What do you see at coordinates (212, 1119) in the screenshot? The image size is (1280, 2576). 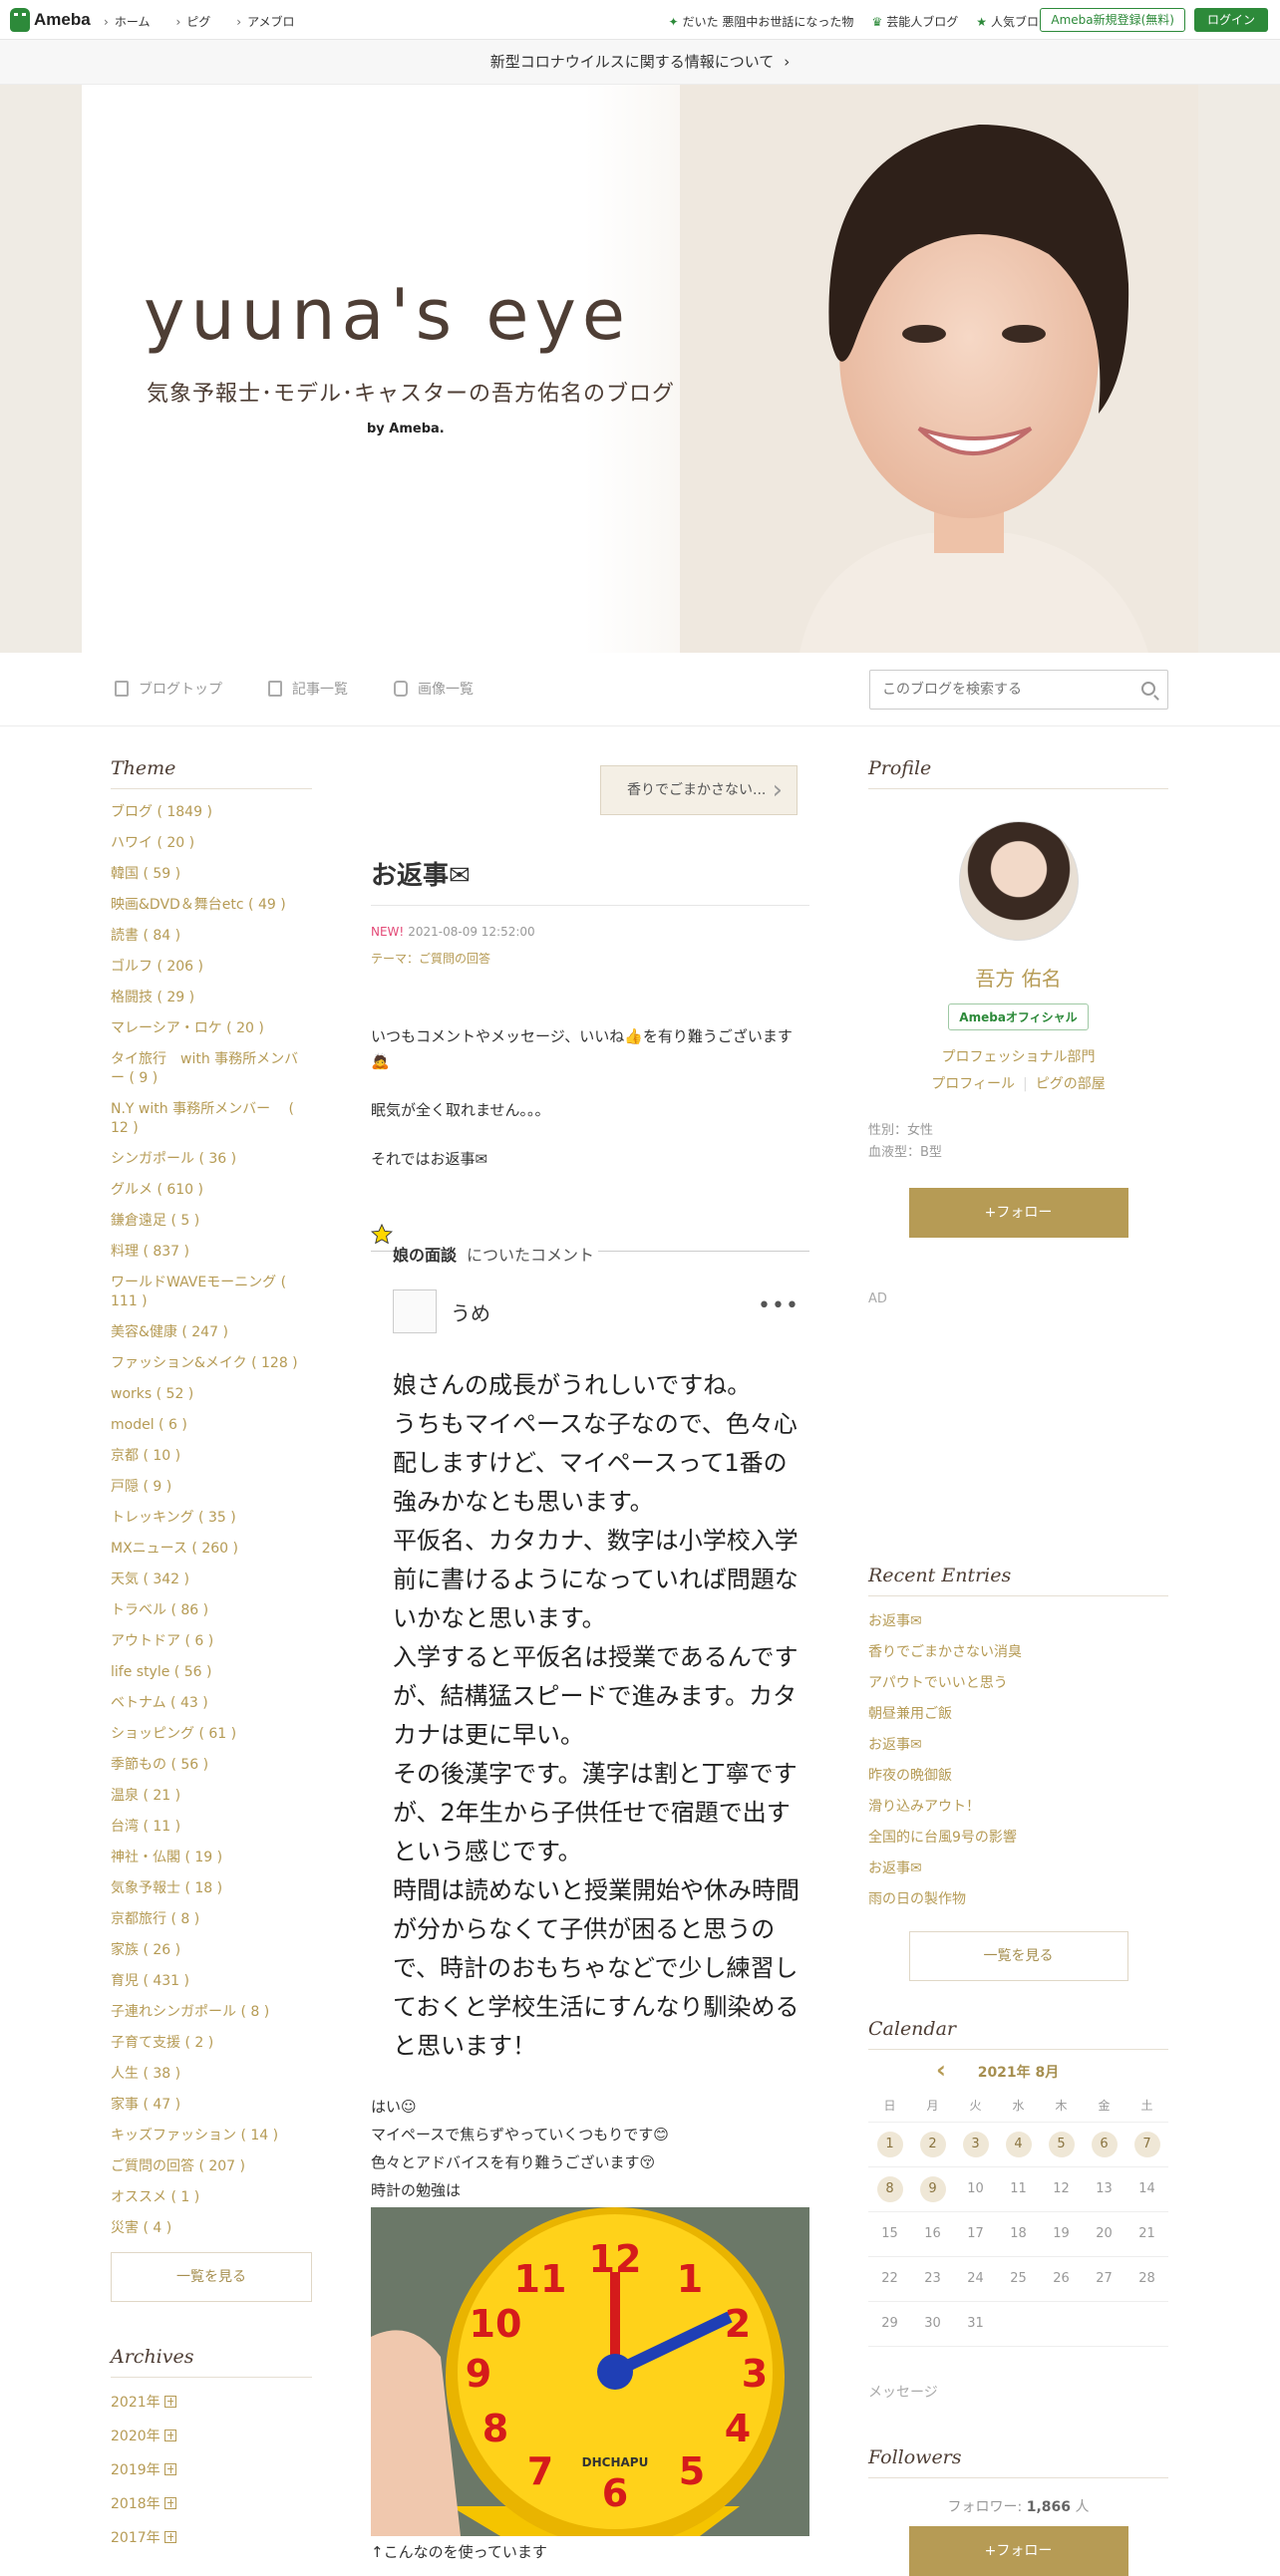 I see `theme-item: N.Y with 事務所メンバー ( 12 )` at bounding box center [212, 1119].